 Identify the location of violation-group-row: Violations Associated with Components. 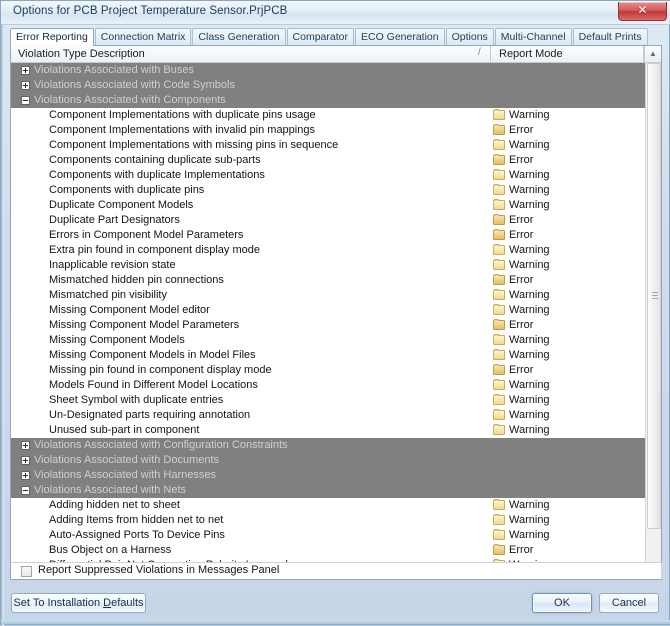
(328, 100).